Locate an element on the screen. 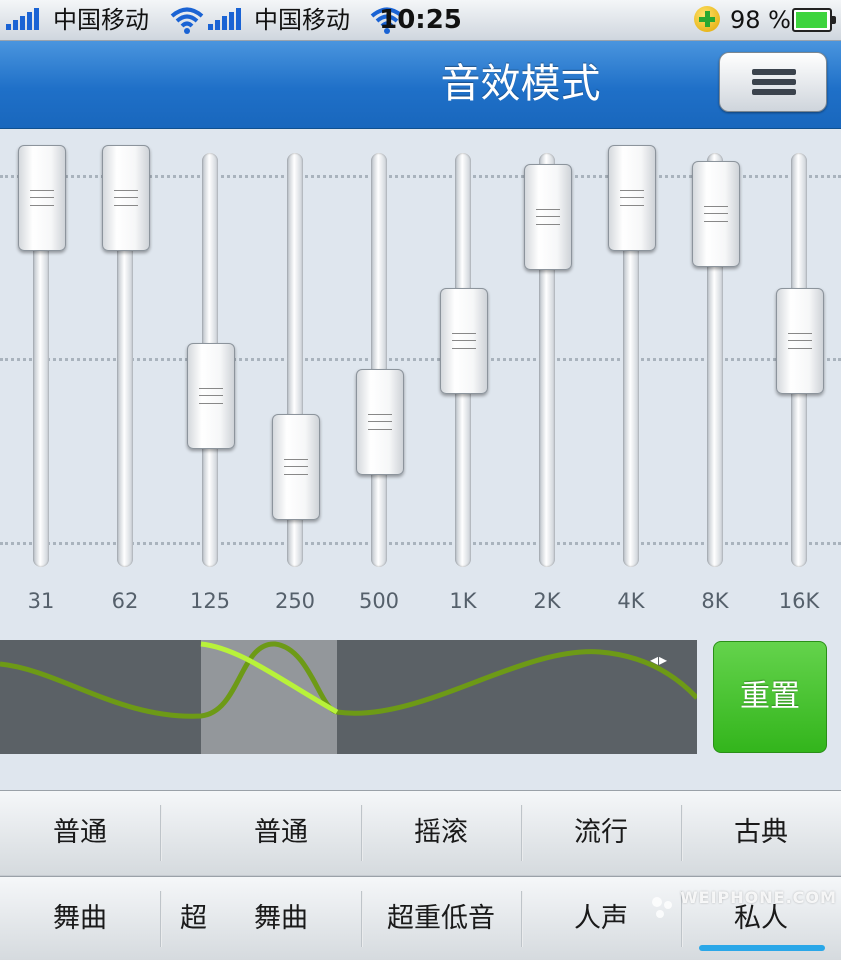 The image size is (841, 960). reset-button: 重置 is located at coordinates (770, 697).